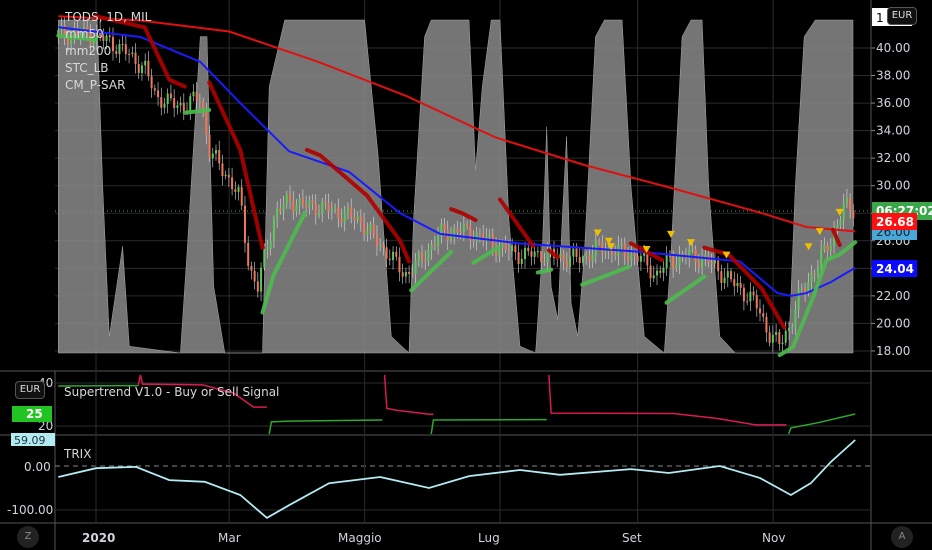  I want to click on trix-line, so click(457, 479).